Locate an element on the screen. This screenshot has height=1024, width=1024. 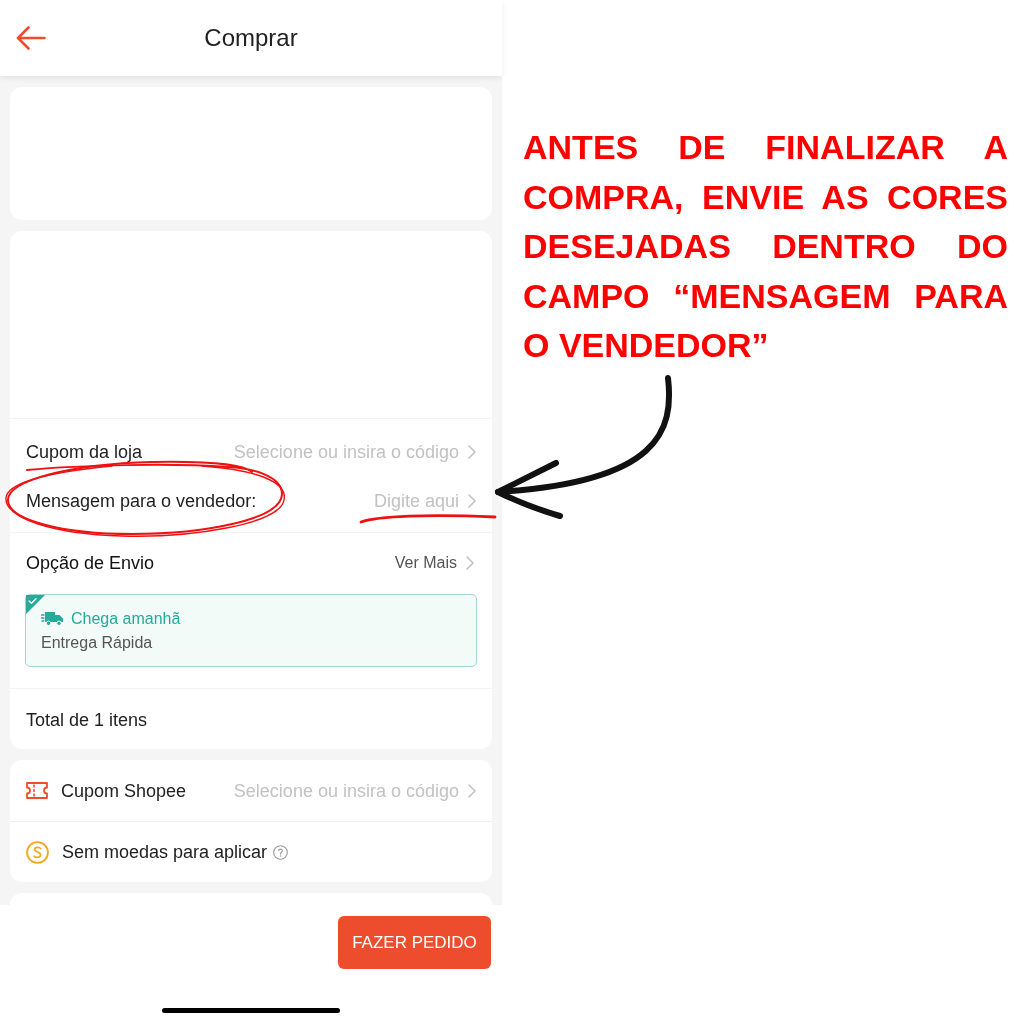
delivery-type: Entrega Rápida is located at coordinates (97, 642).